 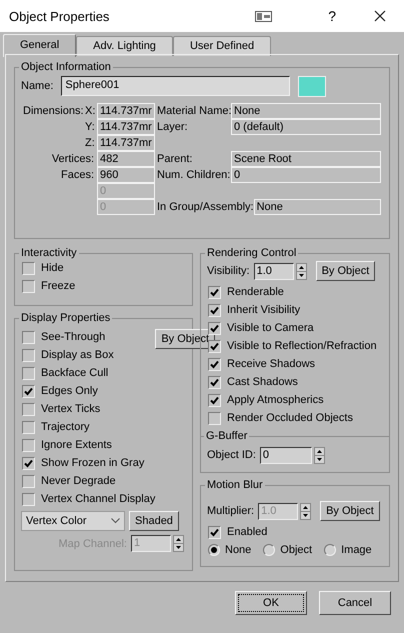 I want to click on checkbox-label: Backface Cull, so click(x=74, y=373).